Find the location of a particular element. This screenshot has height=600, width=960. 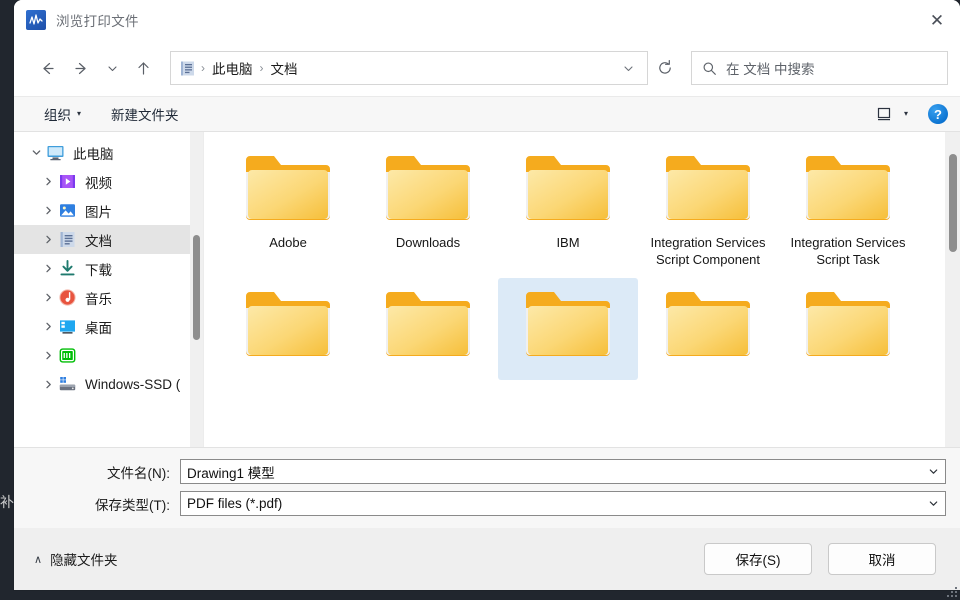

sidebar-label: 文档 is located at coordinates (98, 241).